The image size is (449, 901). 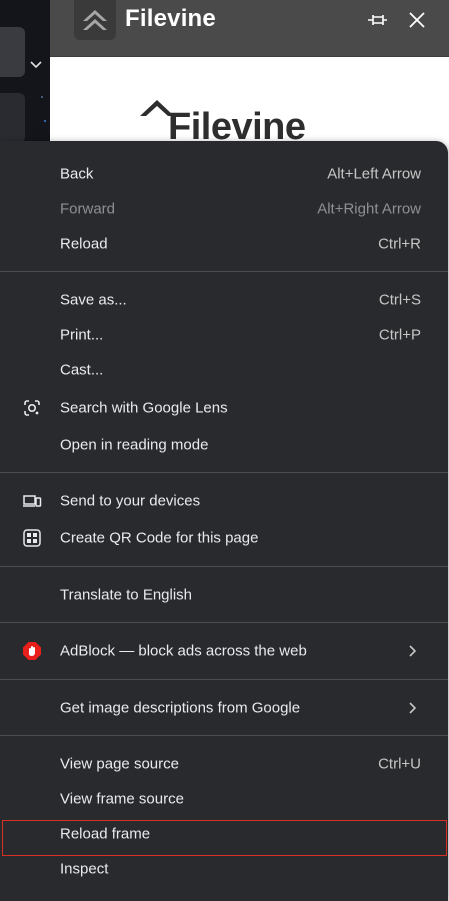 I want to click on menu-item-shortcut: Alt+Left Arrow, so click(x=374, y=174).